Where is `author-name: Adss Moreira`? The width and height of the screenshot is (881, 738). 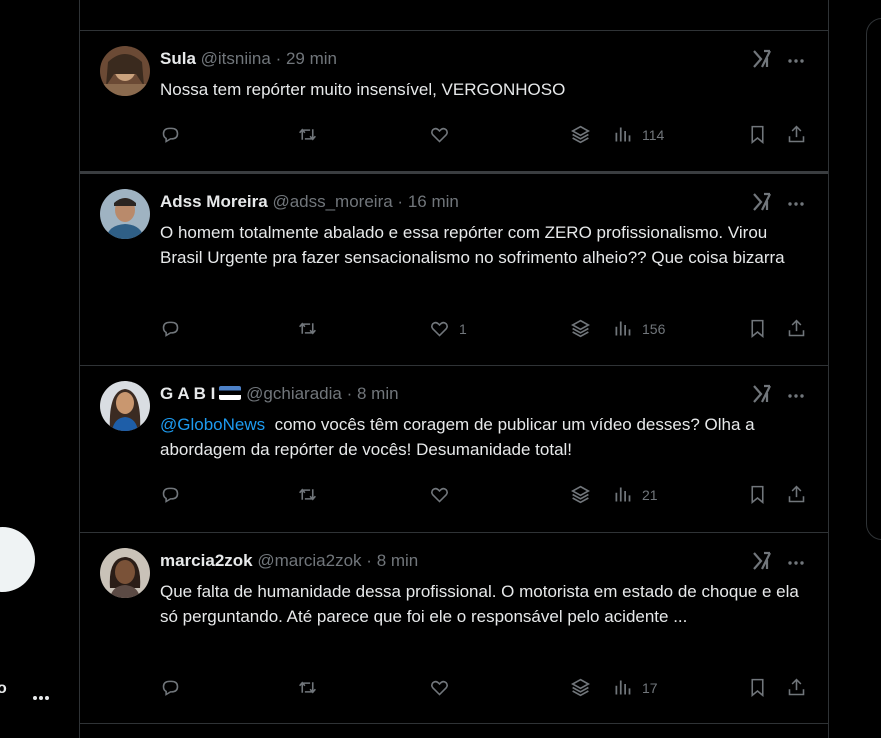
author-name: Adss Moreira is located at coordinates (214, 201).